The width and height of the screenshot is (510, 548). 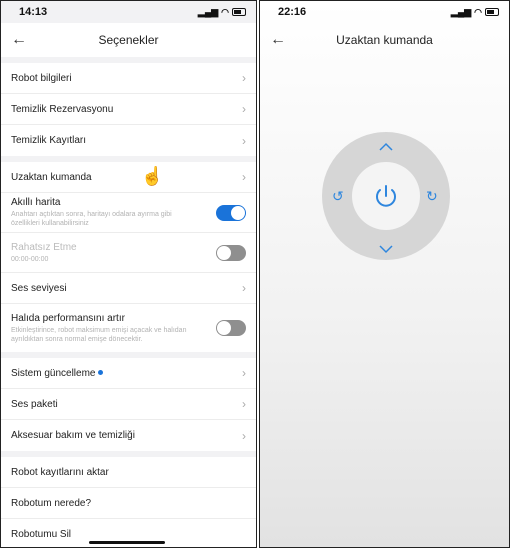 What do you see at coordinates (231, 328) in the screenshot?
I see `carpet-boost-toggle` at bounding box center [231, 328].